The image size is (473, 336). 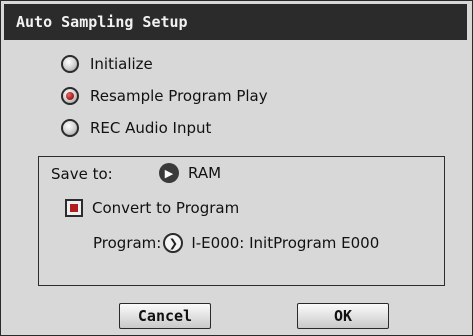 I want to click on ok-button: OK, so click(x=343, y=316).